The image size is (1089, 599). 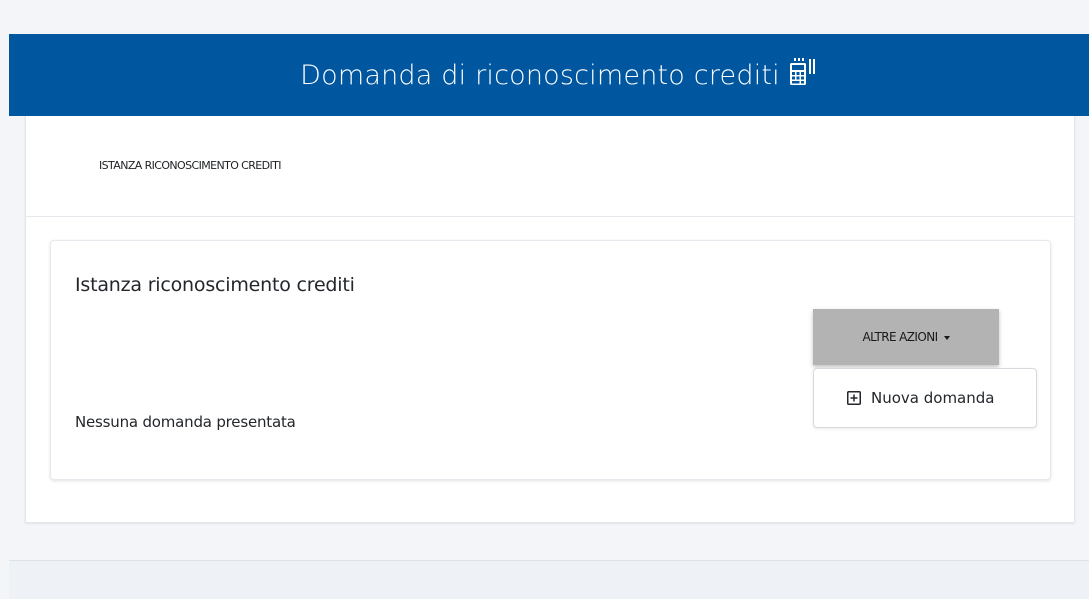 I want to click on empty-state-text: Nessuna domanda presentata, so click(x=185, y=422).